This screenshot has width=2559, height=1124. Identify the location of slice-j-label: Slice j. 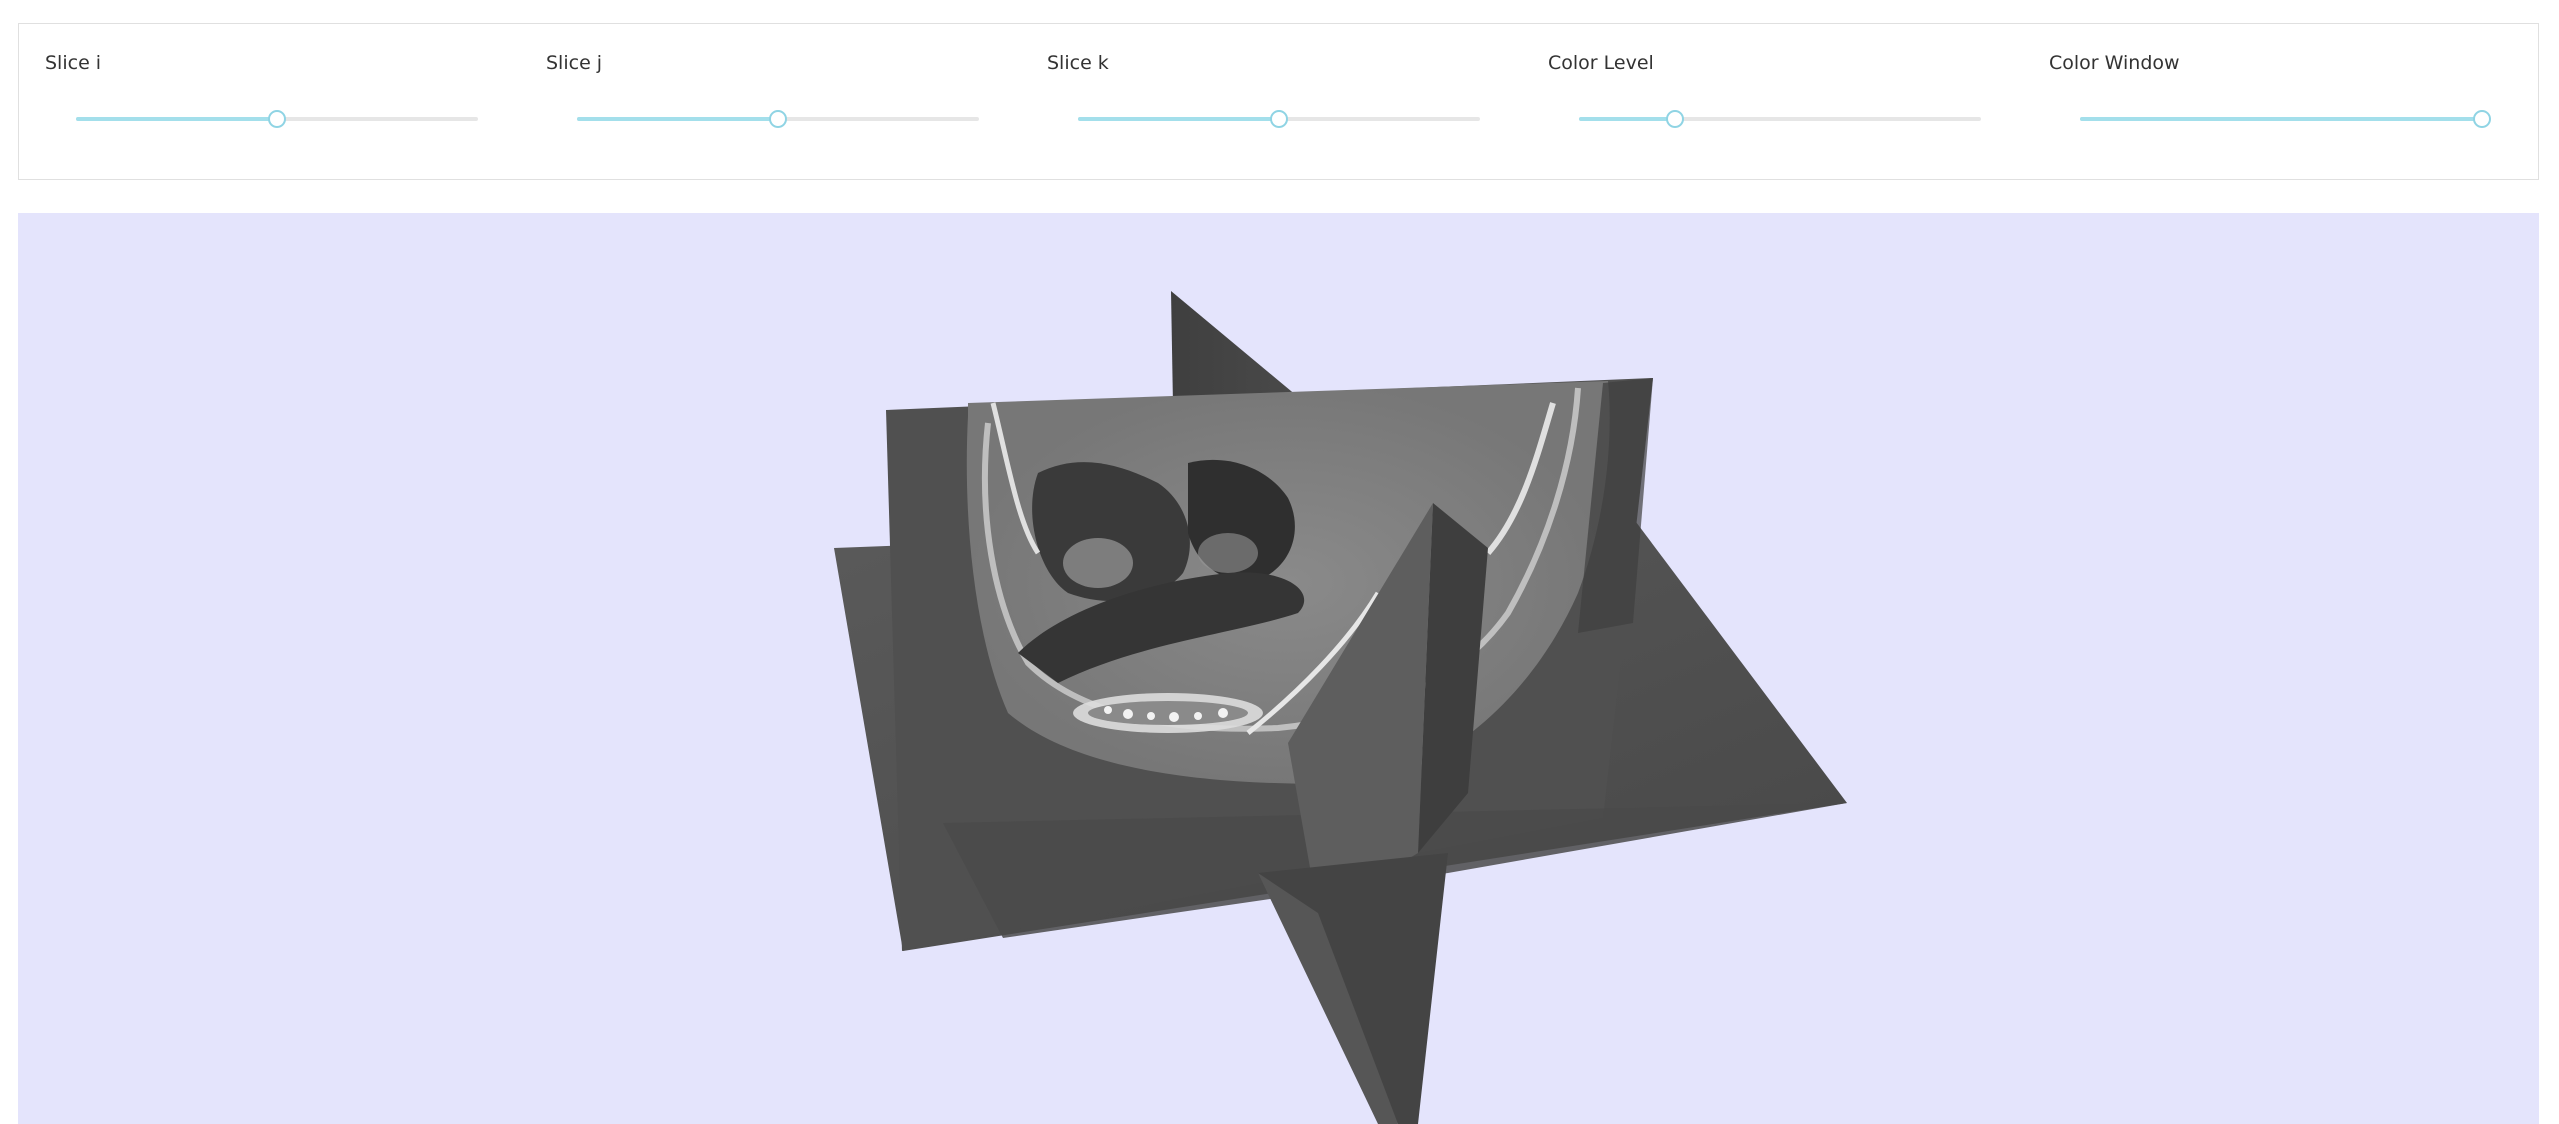
(574, 63).